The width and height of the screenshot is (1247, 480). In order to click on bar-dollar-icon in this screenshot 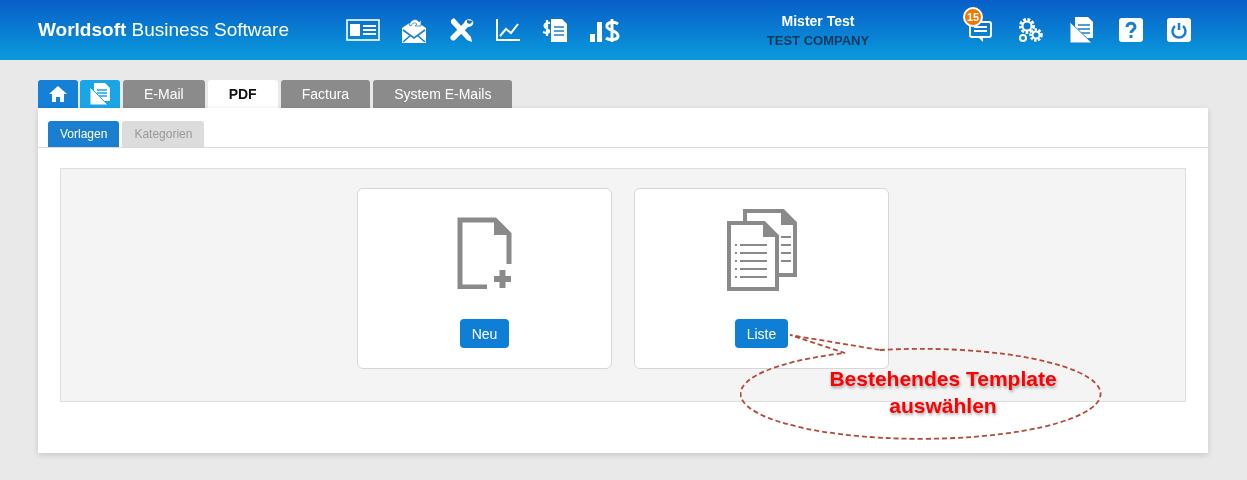, I will do `click(605, 30)`.